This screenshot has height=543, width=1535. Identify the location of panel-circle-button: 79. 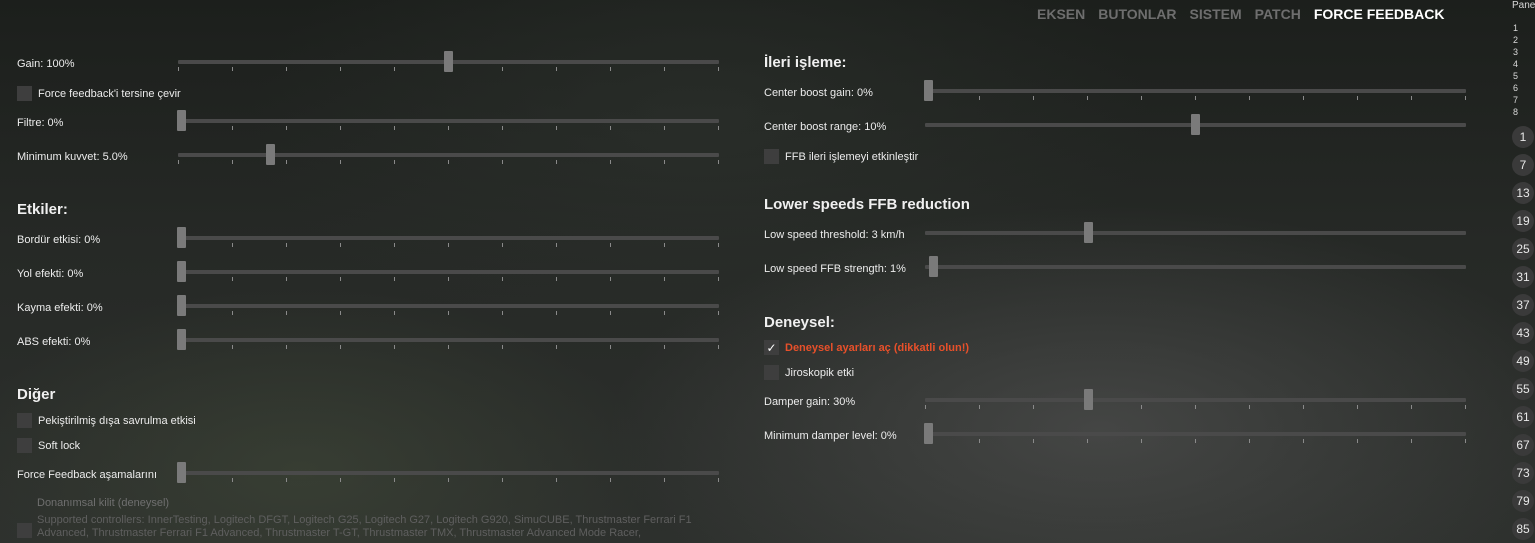
(1523, 501).